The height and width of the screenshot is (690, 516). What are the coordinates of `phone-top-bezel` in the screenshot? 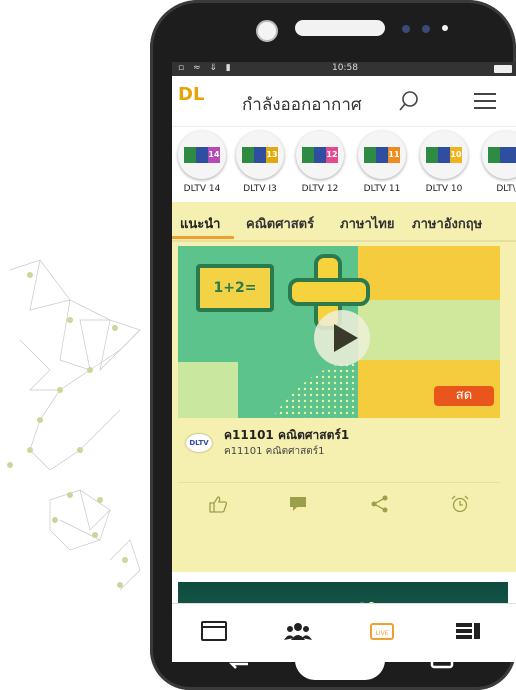 It's located at (333, 30).